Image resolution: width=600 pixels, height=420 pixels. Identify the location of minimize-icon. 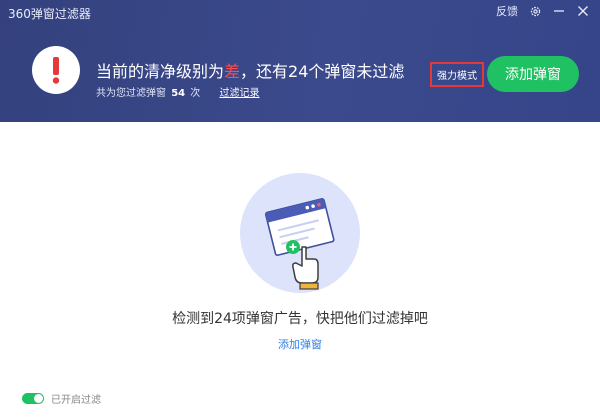
(559, 11).